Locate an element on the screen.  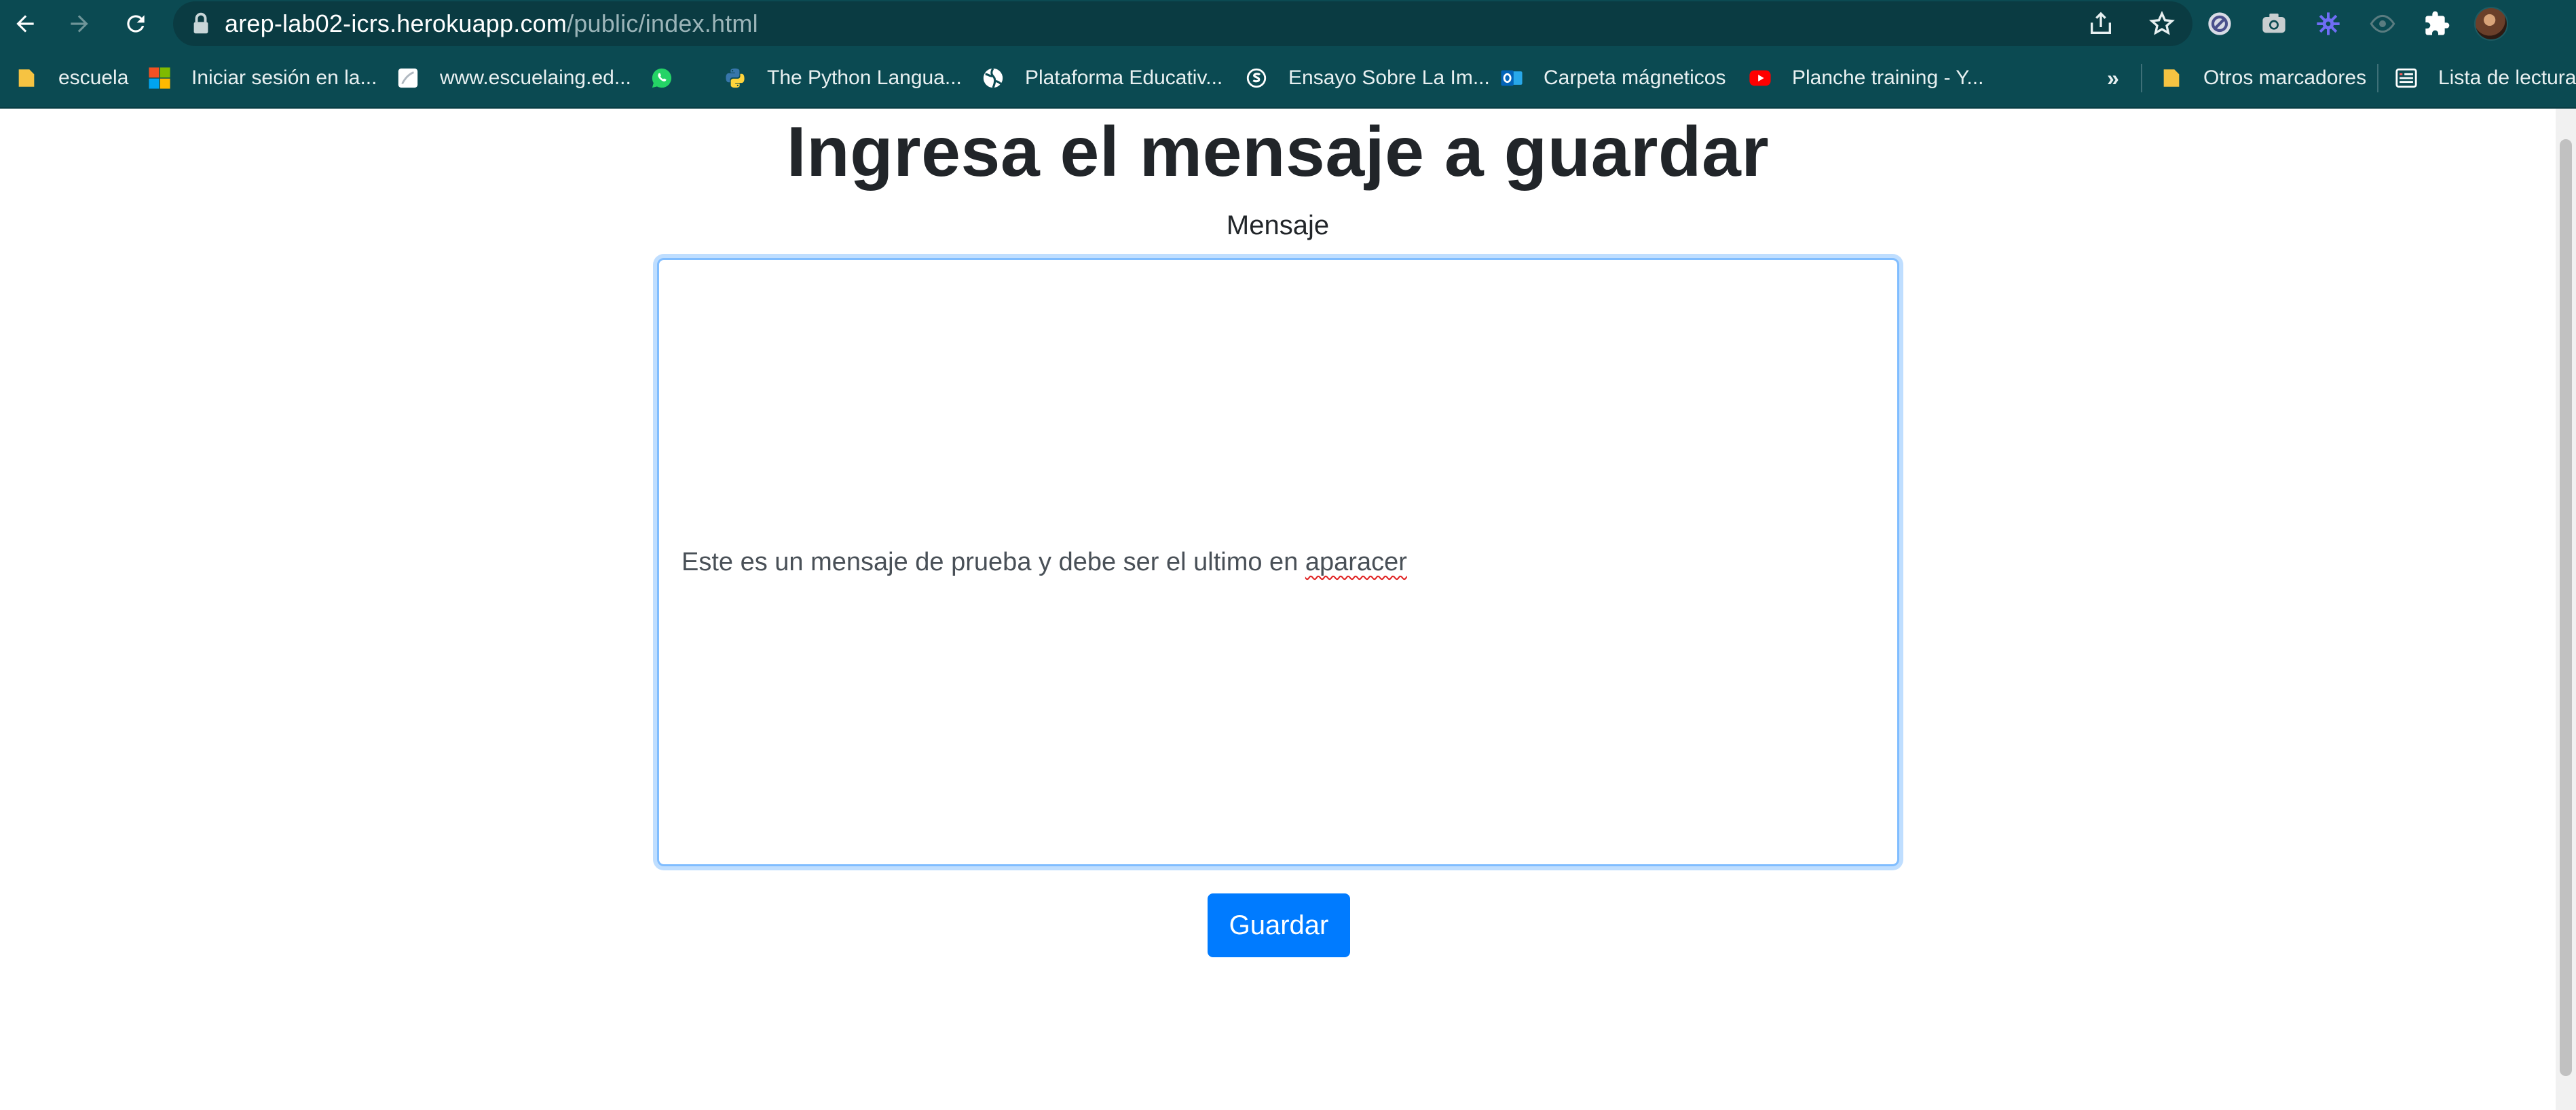
save-button: Guardar is located at coordinates (1279, 925).